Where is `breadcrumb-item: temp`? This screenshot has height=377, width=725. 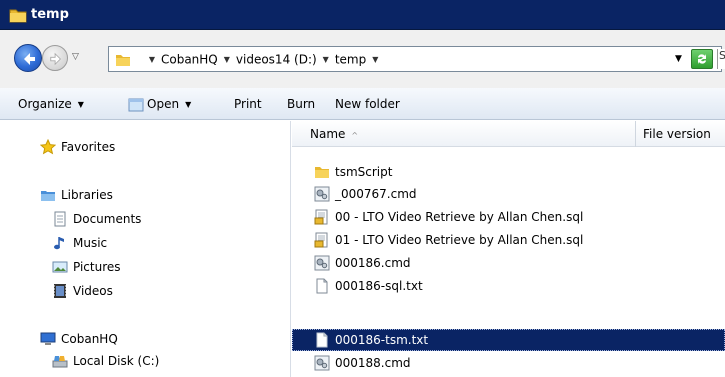 breadcrumb-item: temp is located at coordinates (350, 60).